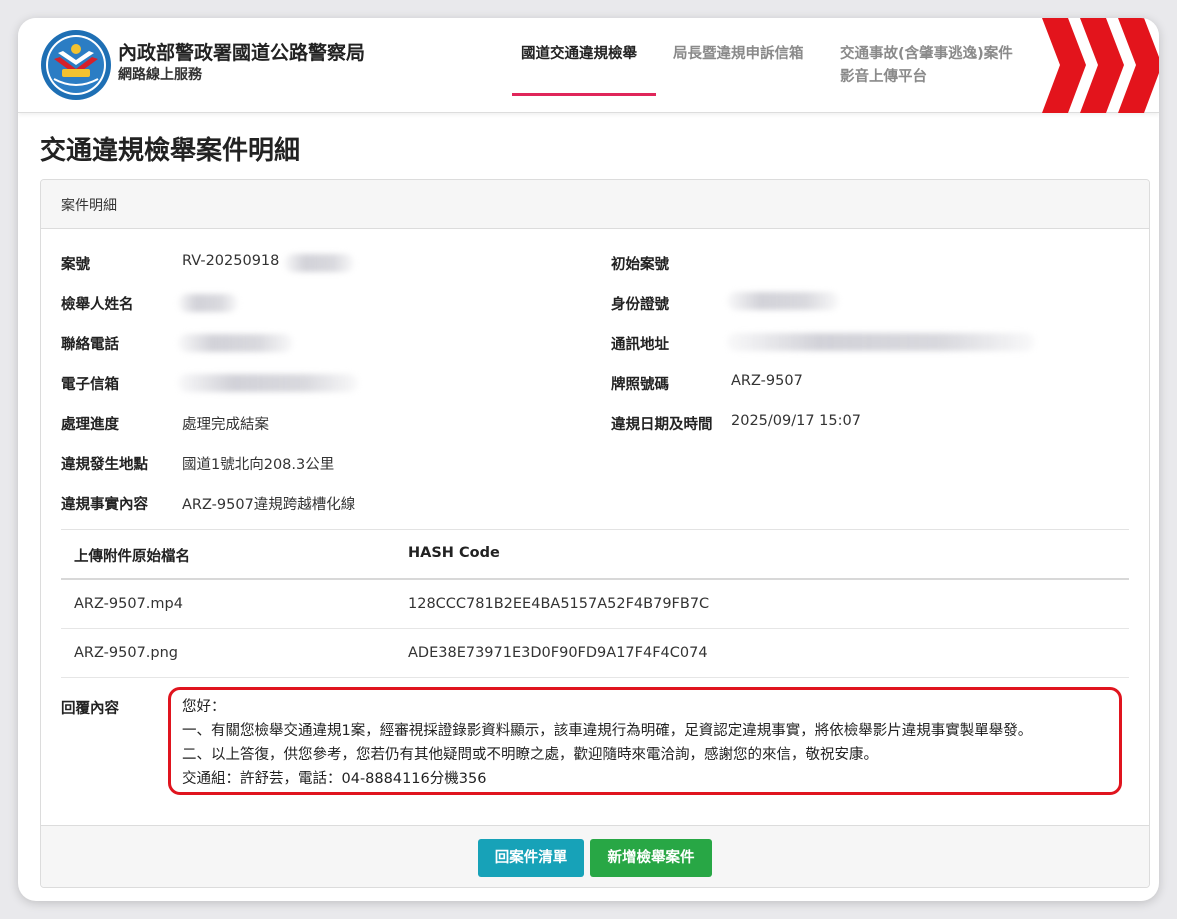 This screenshot has width=1177, height=919. What do you see at coordinates (1100, 65) in the screenshot?
I see `red-chevrons-decoration` at bounding box center [1100, 65].